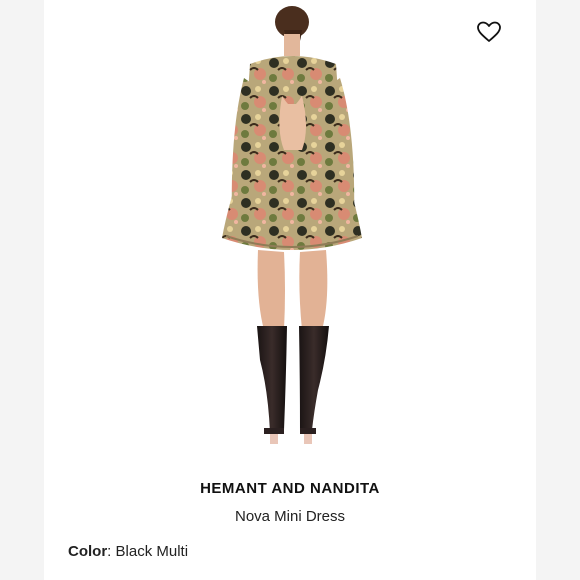  I want to click on color-label: Color, so click(88, 551).